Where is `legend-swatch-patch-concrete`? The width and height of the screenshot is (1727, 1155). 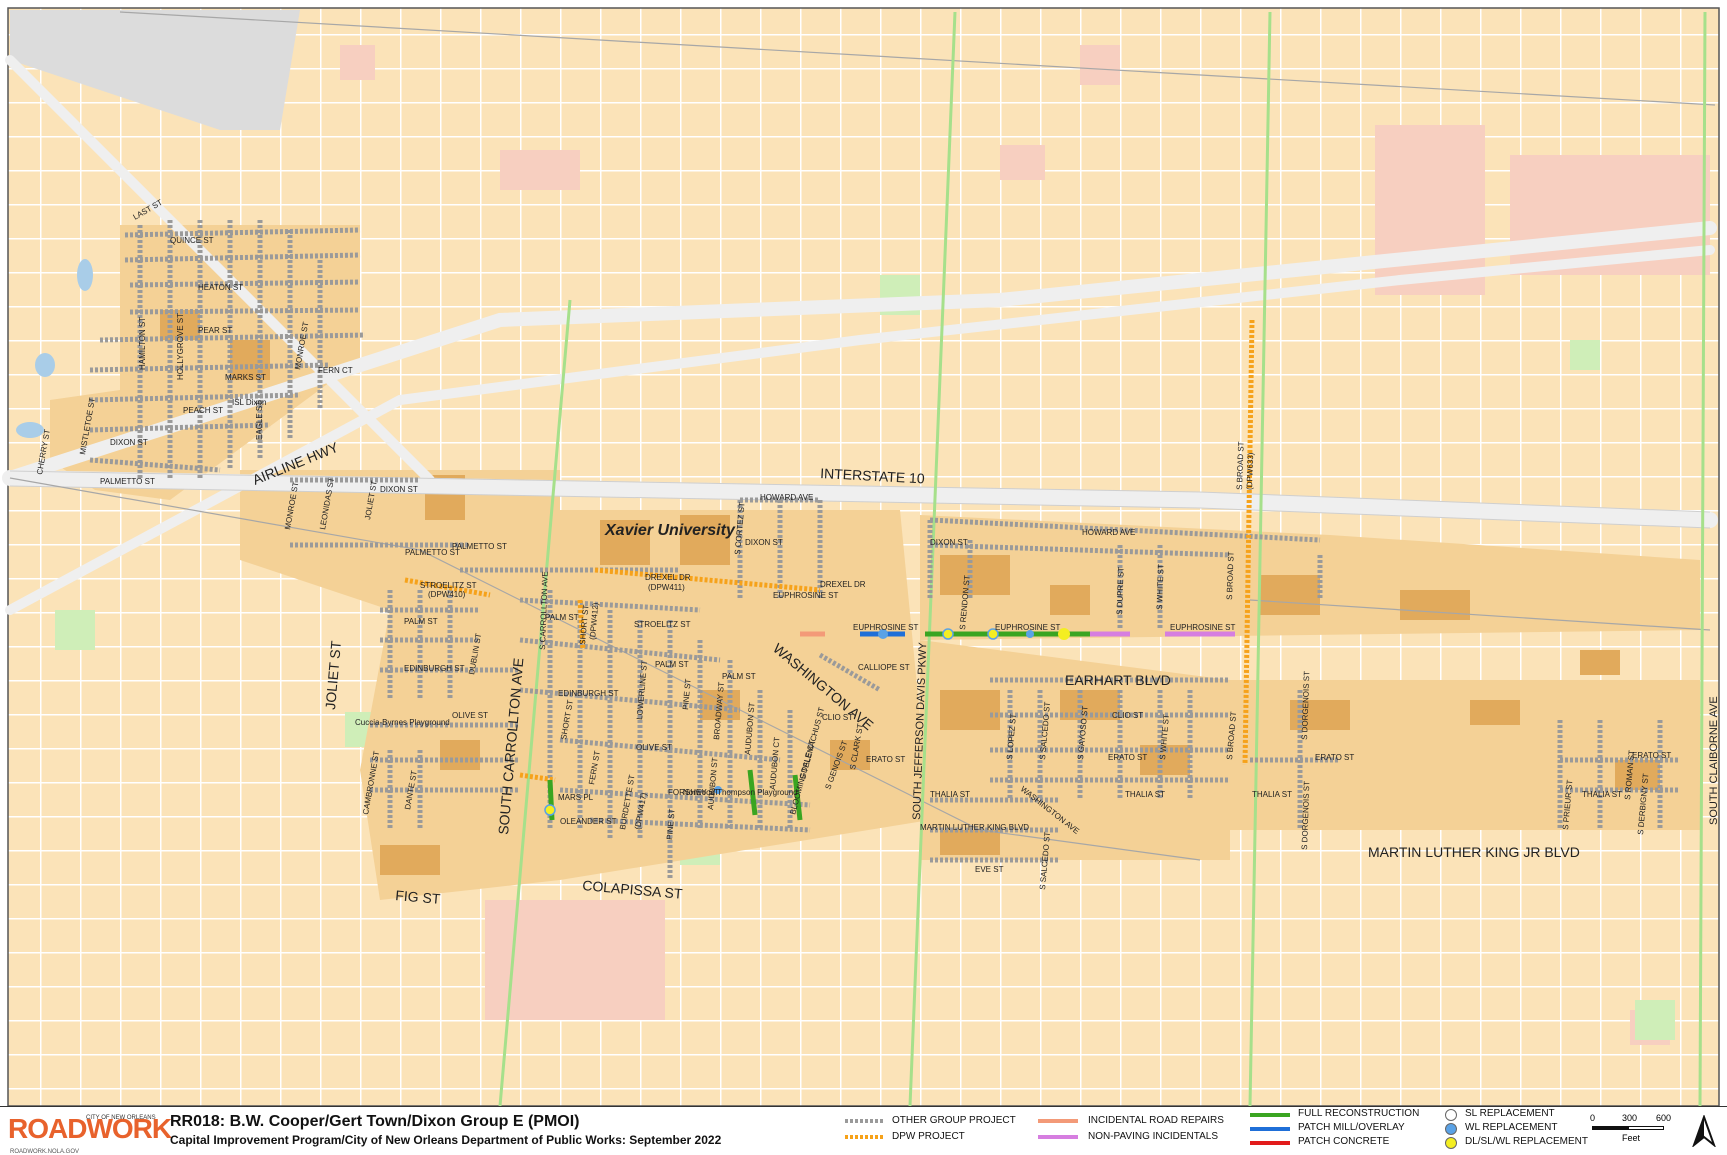 legend-swatch-patch-concrete is located at coordinates (1270, 1143).